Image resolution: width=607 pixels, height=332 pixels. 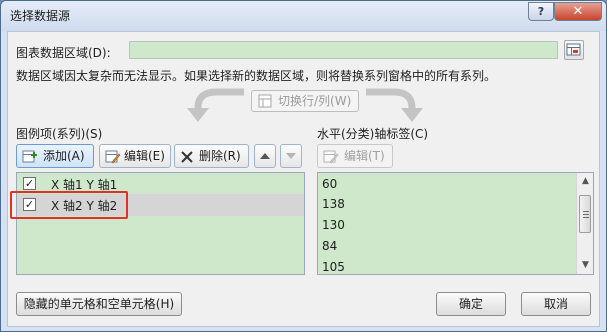 I want to click on range-select-icon, so click(x=573, y=49).